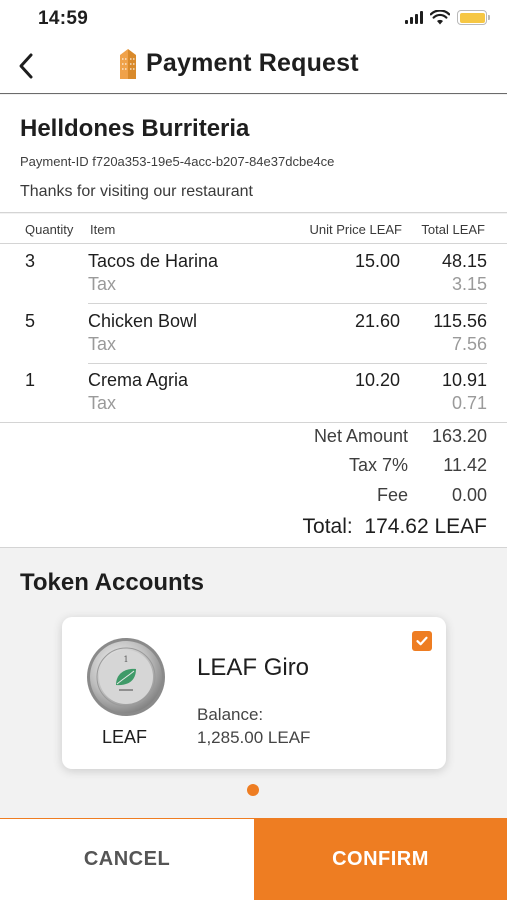 The width and height of the screenshot is (507, 900). What do you see at coordinates (230, 714) in the screenshot?
I see `balance-label: Balance:` at bounding box center [230, 714].